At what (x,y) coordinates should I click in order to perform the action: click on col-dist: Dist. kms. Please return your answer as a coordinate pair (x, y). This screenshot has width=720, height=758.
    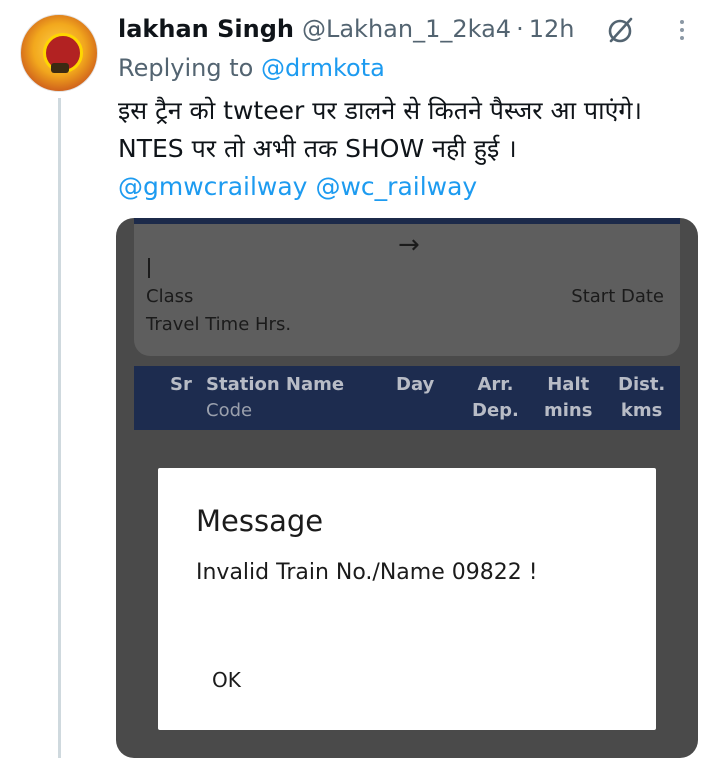
    Looking at the image, I should click on (642, 397).